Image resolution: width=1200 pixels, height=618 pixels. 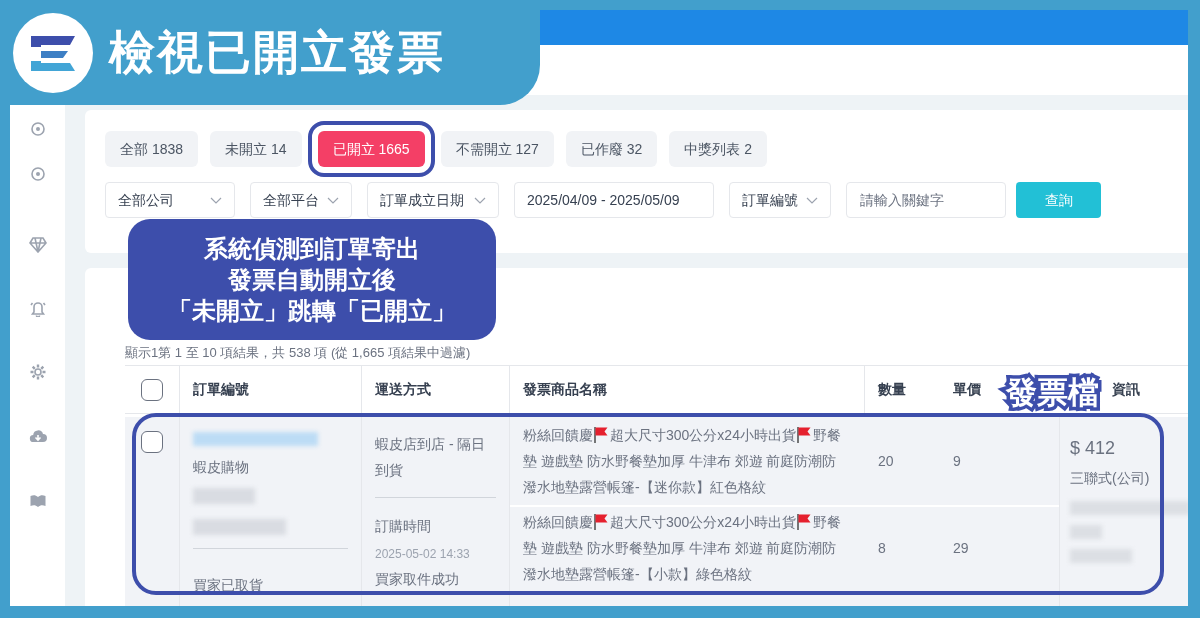 What do you see at coordinates (221, 467) in the screenshot?
I see `platform-text: 蝦皮購物` at bounding box center [221, 467].